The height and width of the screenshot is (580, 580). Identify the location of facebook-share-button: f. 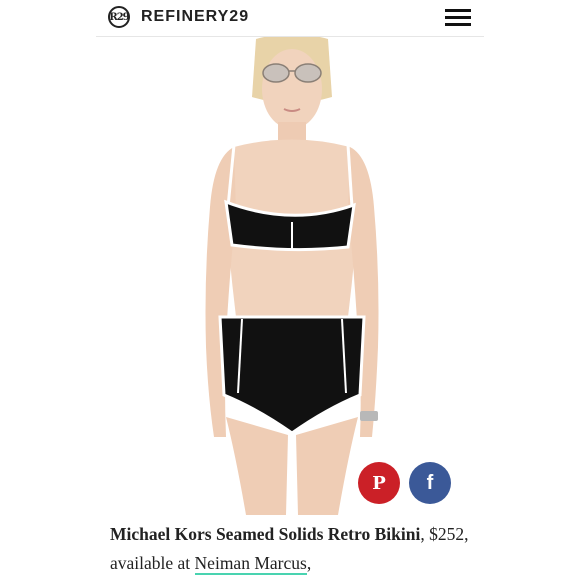
(430, 483).